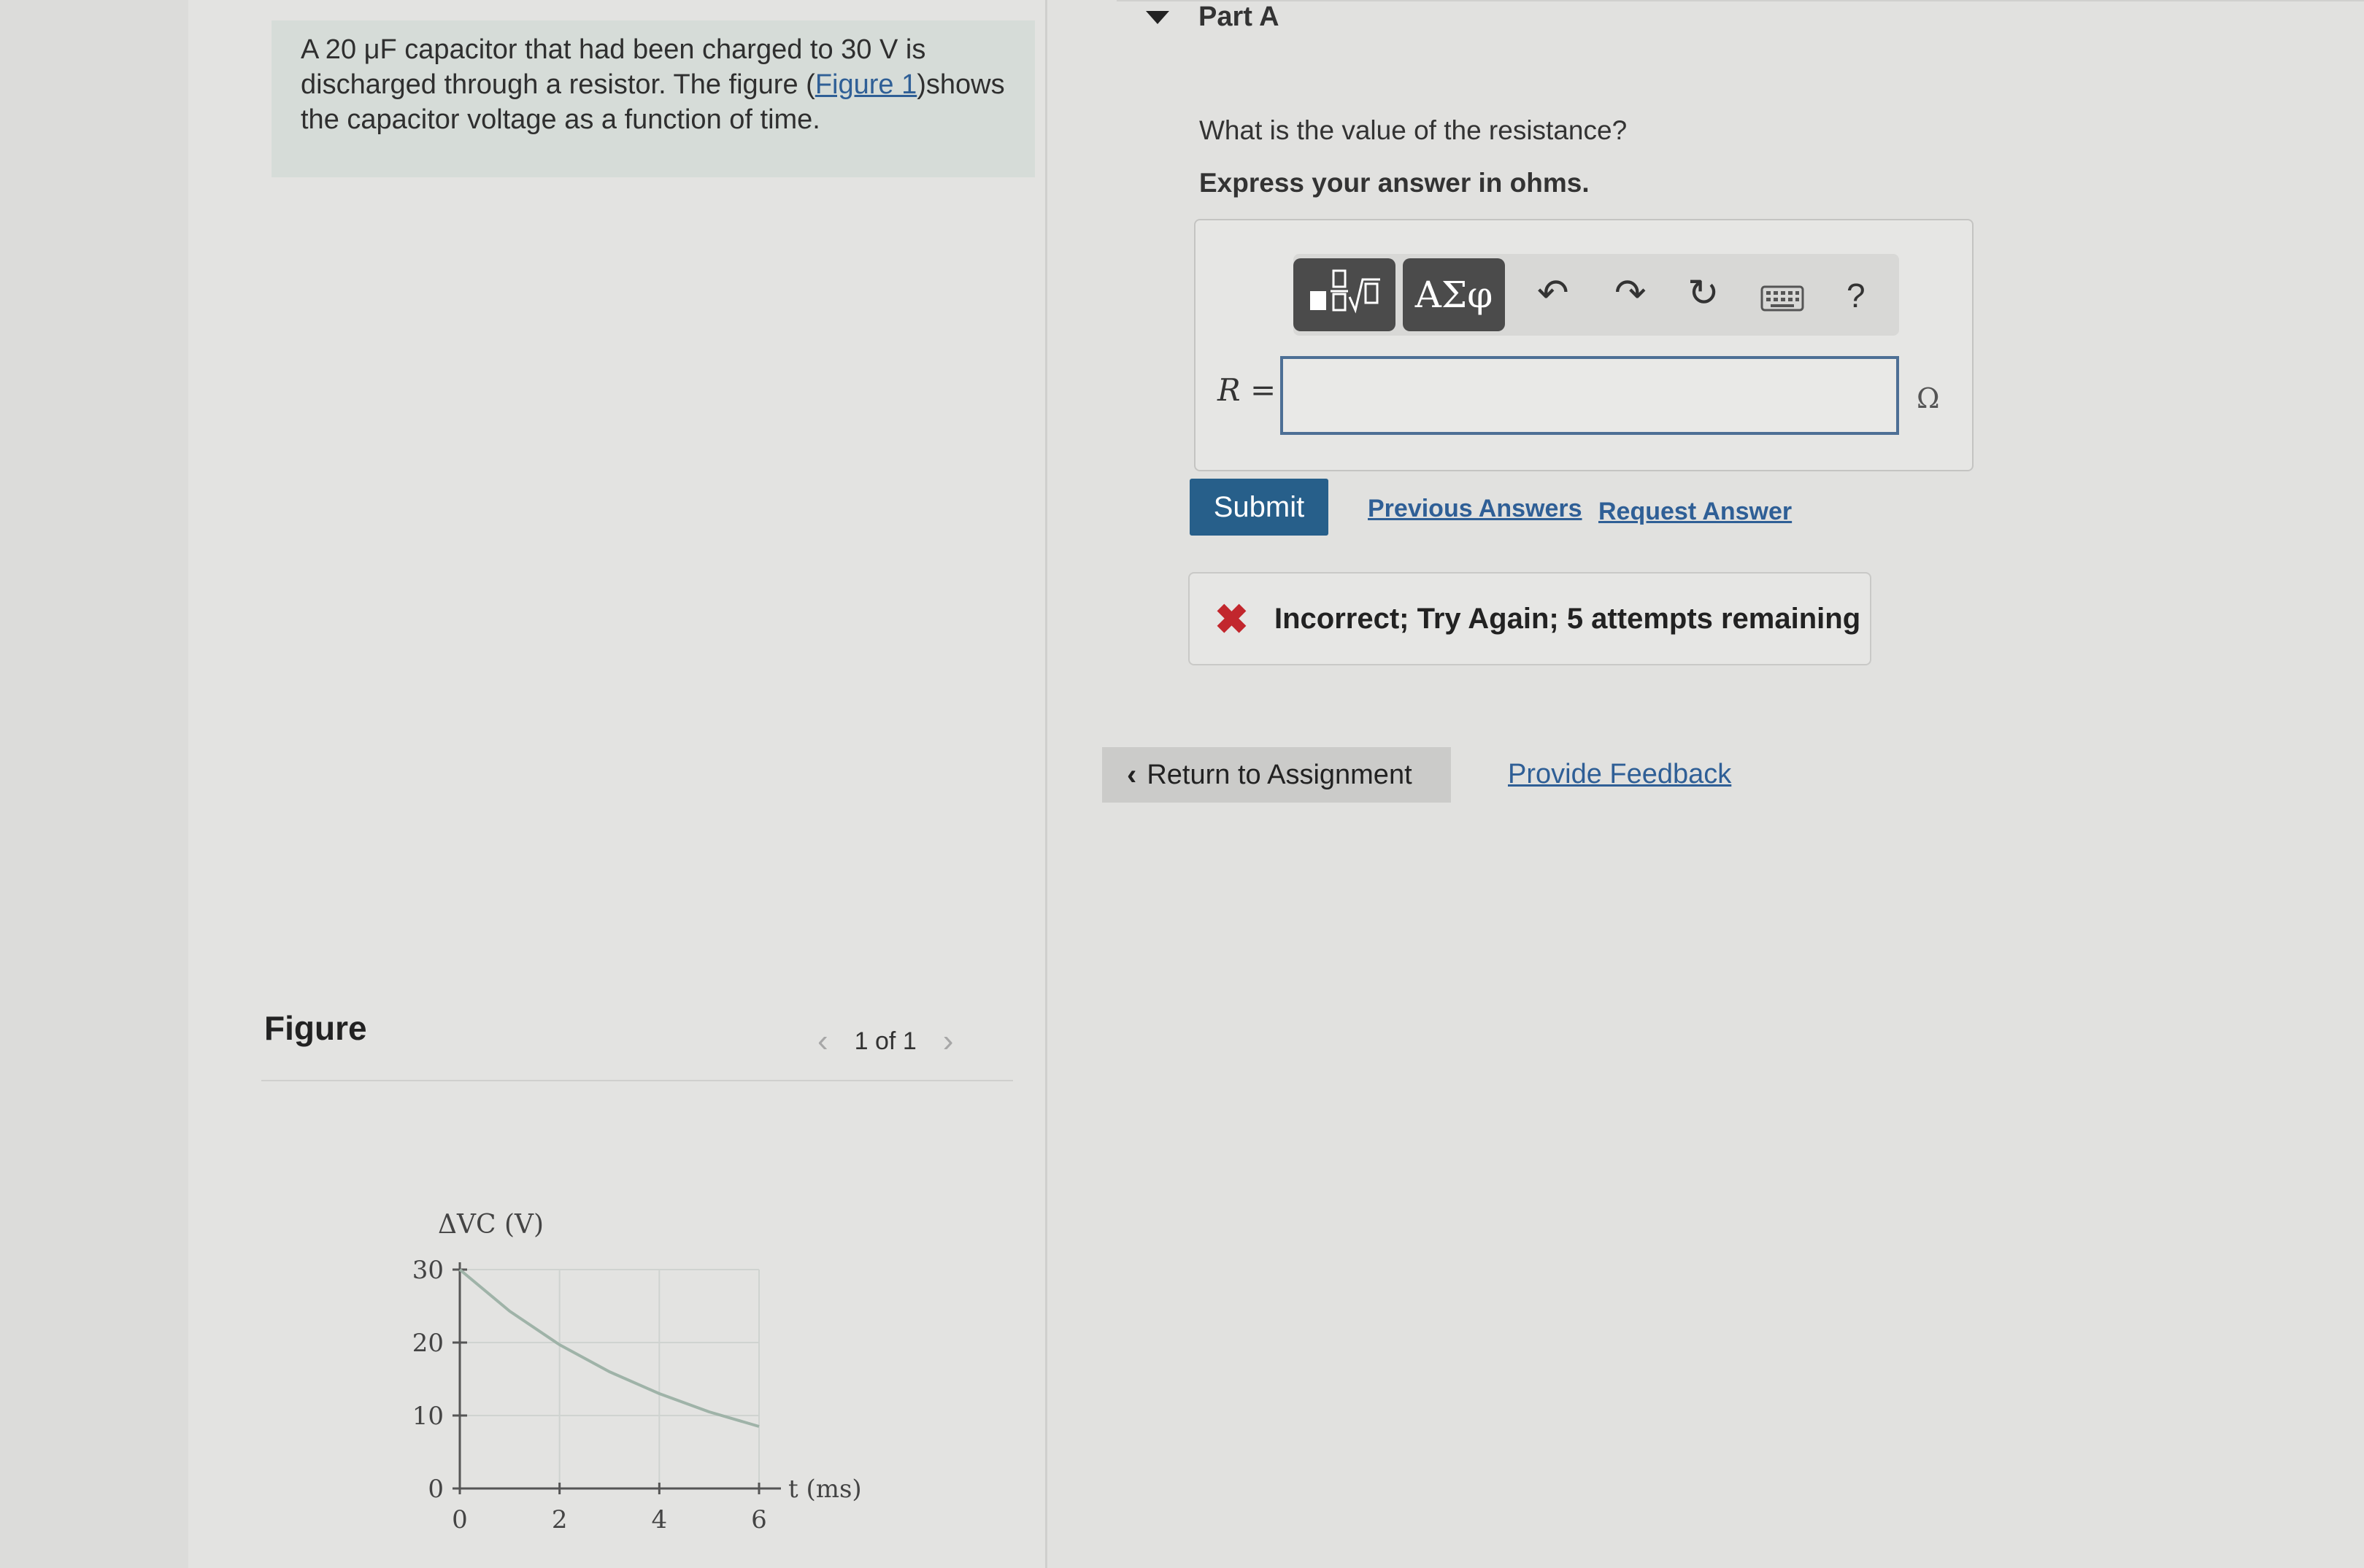 This screenshot has width=2364, height=1568. I want to click on question-text: What is the value of the resistance?, so click(1413, 130).